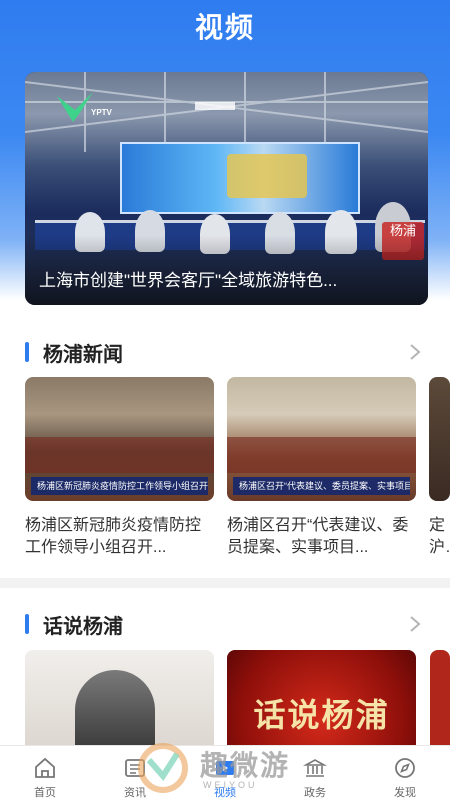  Describe the element at coordinates (225, 352) in the screenshot. I see `section-yangpu-news: 杨浦新闻` at that location.